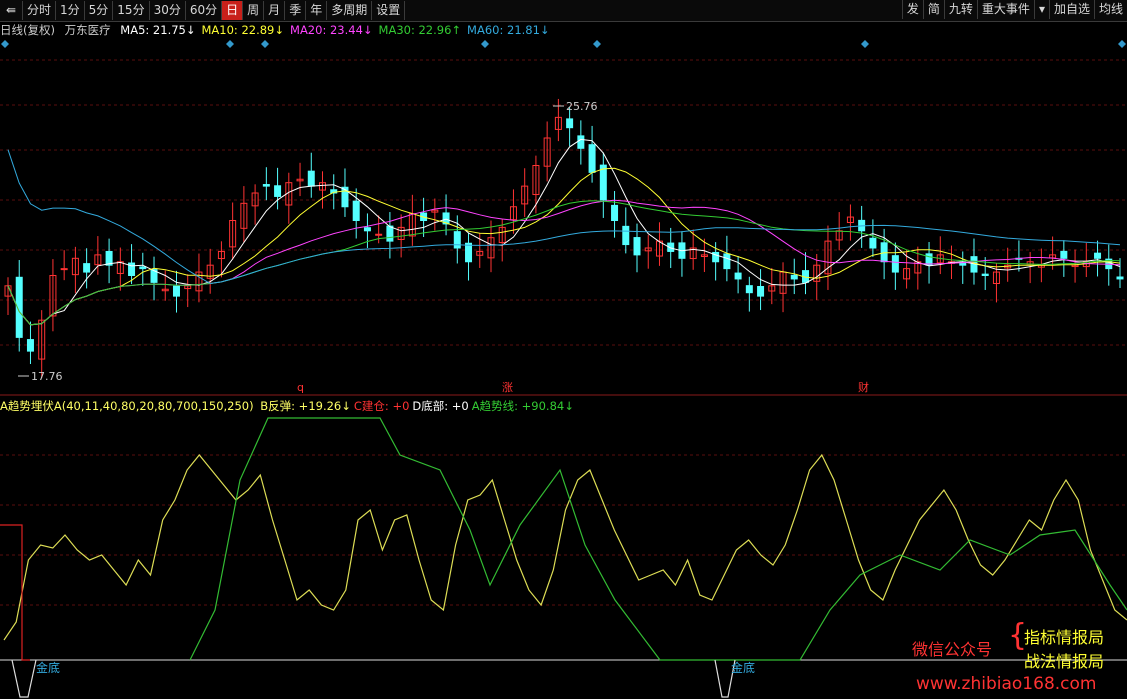  I want to click on high-price-label: 25.76, so click(582, 106).